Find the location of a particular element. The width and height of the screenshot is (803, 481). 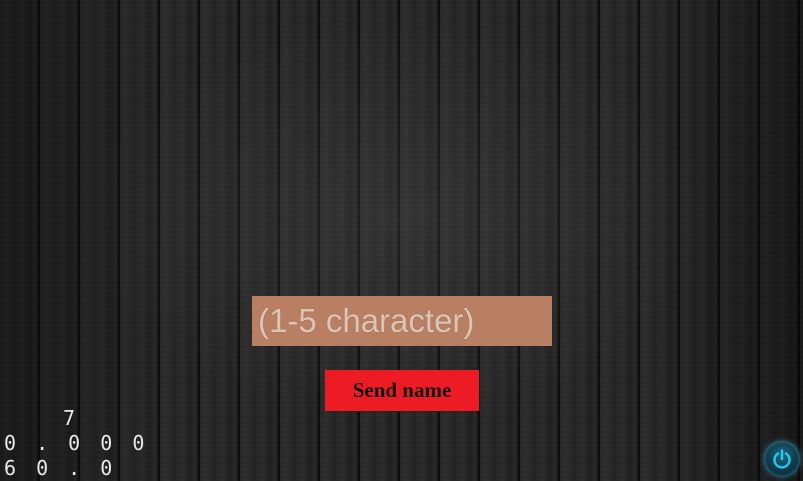

name-input is located at coordinates (402, 321).